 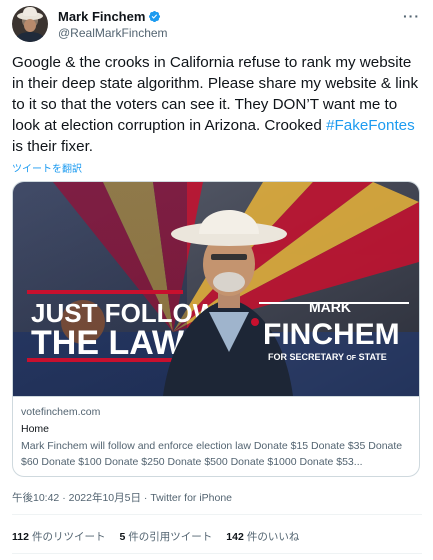 What do you see at coordinates (165, 536) in the screenshot?
I see `quote-tweet-count-link: 5 件の引用ツイート` at bounding box center [165, 536].